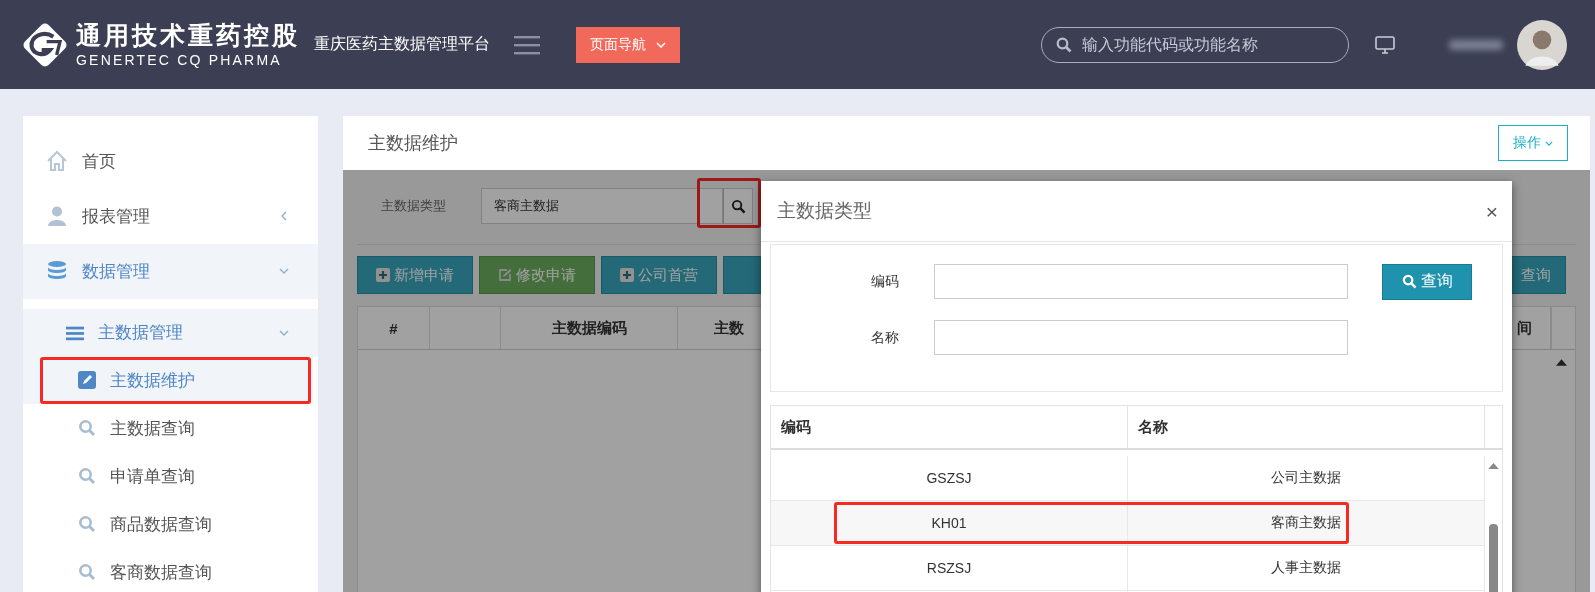 The height and width of the screenshot is (592, 1595). I want to click on monitor-icon, so click(1385, 44).